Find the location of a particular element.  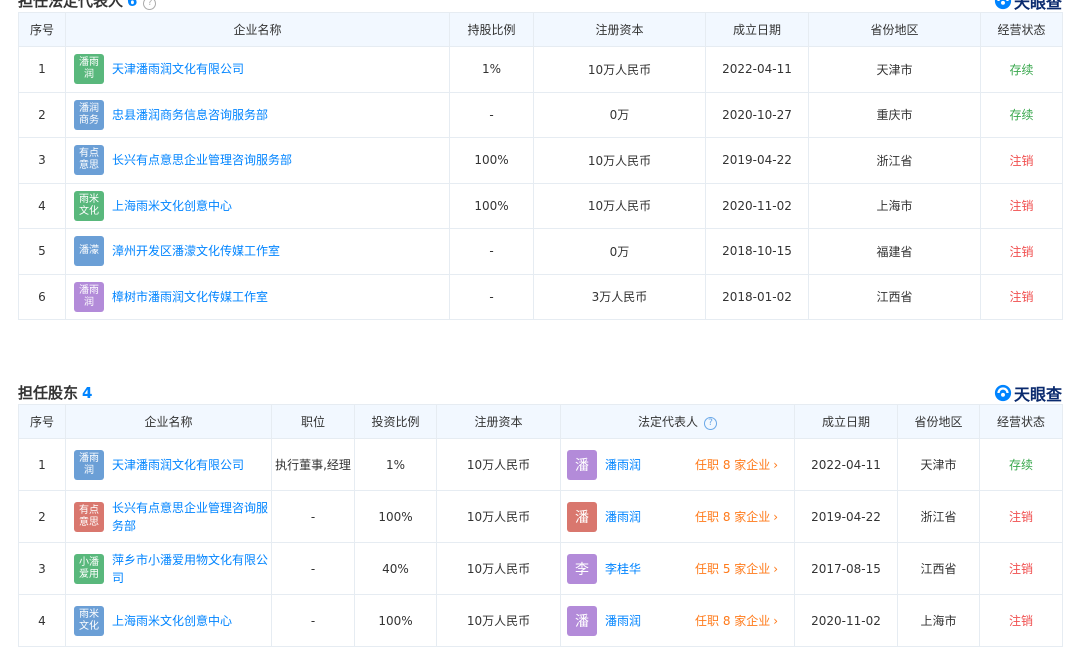

company-logo: 潘濛 is located at coordinates (89, 251).